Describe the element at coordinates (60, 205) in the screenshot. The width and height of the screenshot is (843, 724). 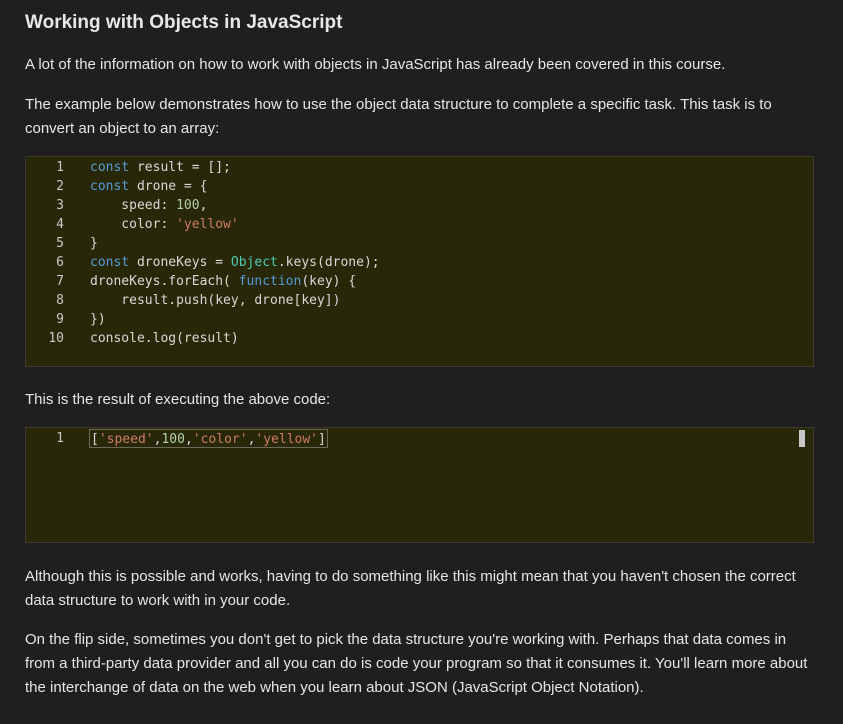
I see `line-number: 3` at that location.